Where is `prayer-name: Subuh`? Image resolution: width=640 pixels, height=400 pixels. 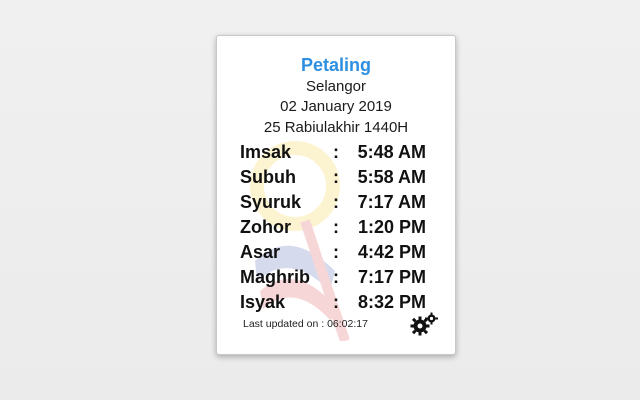 prayer-name: Subuh is located at coordinates (268, 177).